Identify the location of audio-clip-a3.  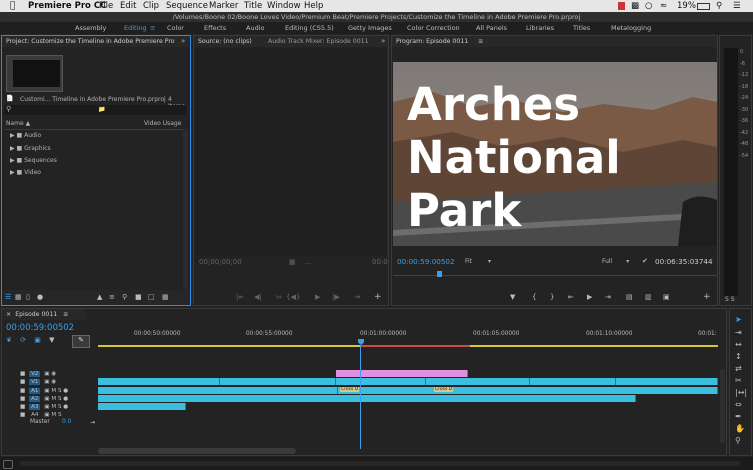
(142, 406).